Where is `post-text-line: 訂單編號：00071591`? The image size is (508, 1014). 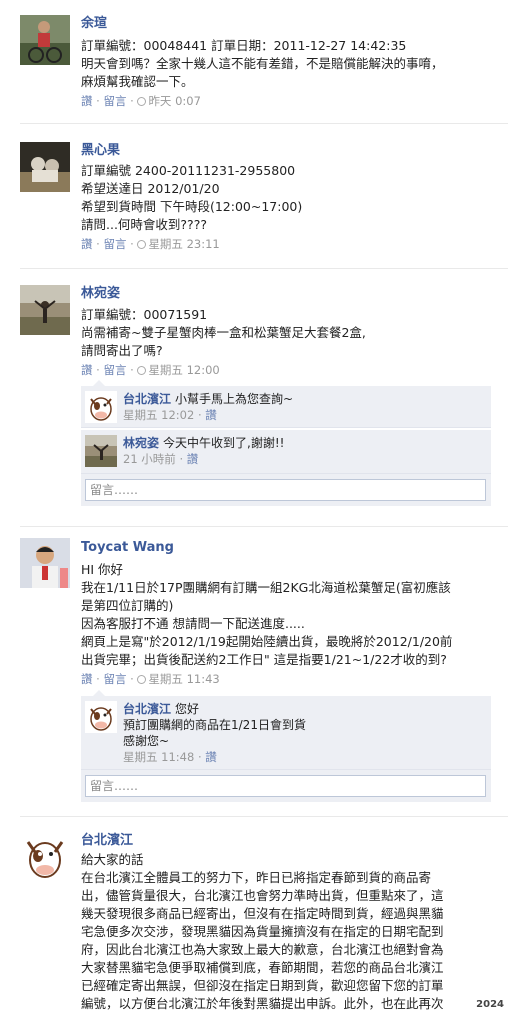 post-text-line: 訂單編號：00071591 is located at coordinates (144, 314).